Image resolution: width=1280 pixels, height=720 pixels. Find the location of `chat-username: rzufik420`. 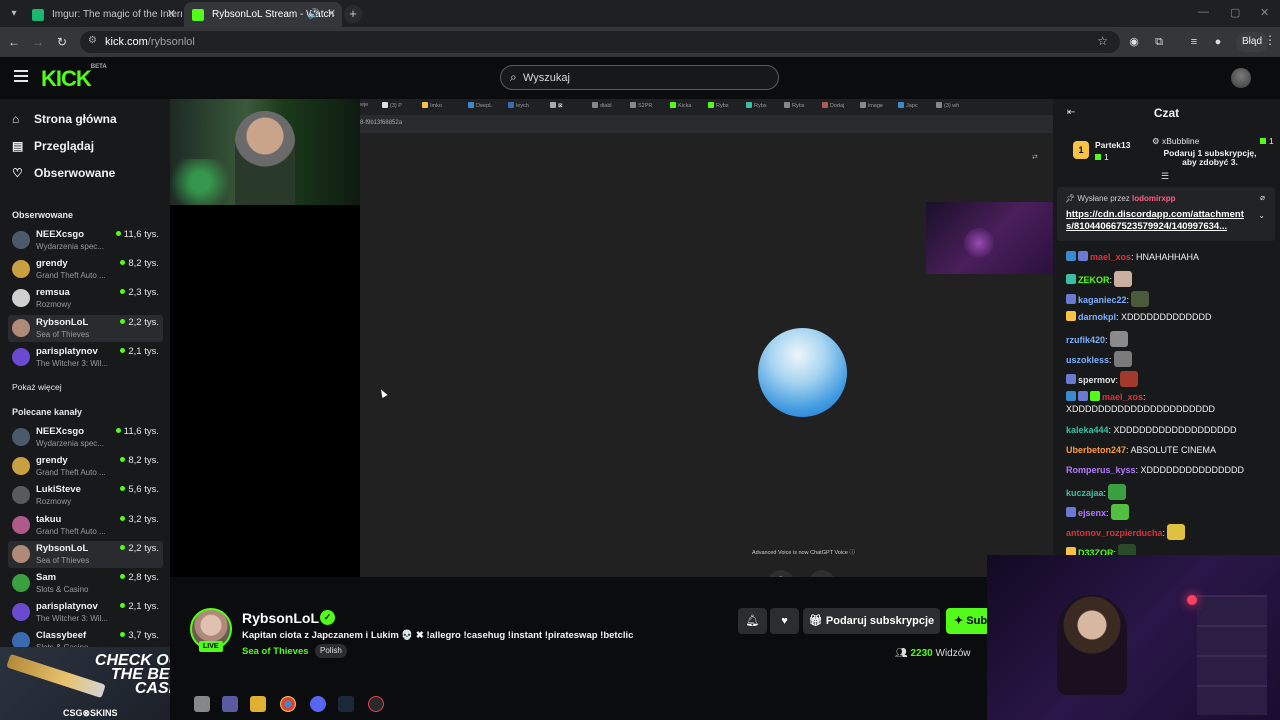

chat-username: rzufik420 is located at coordinates (1085, 340).